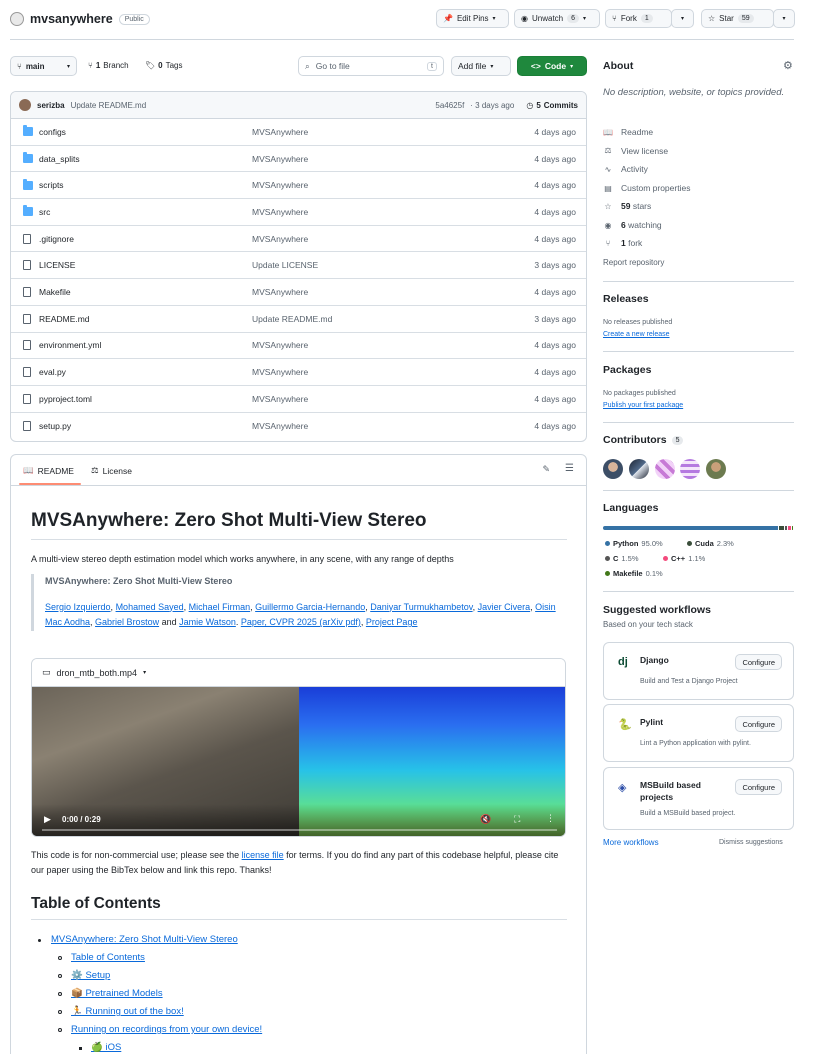  Describe the element at coordinates (57, 265) in the screenshot. I see `file-name: LICENSE` at that location.